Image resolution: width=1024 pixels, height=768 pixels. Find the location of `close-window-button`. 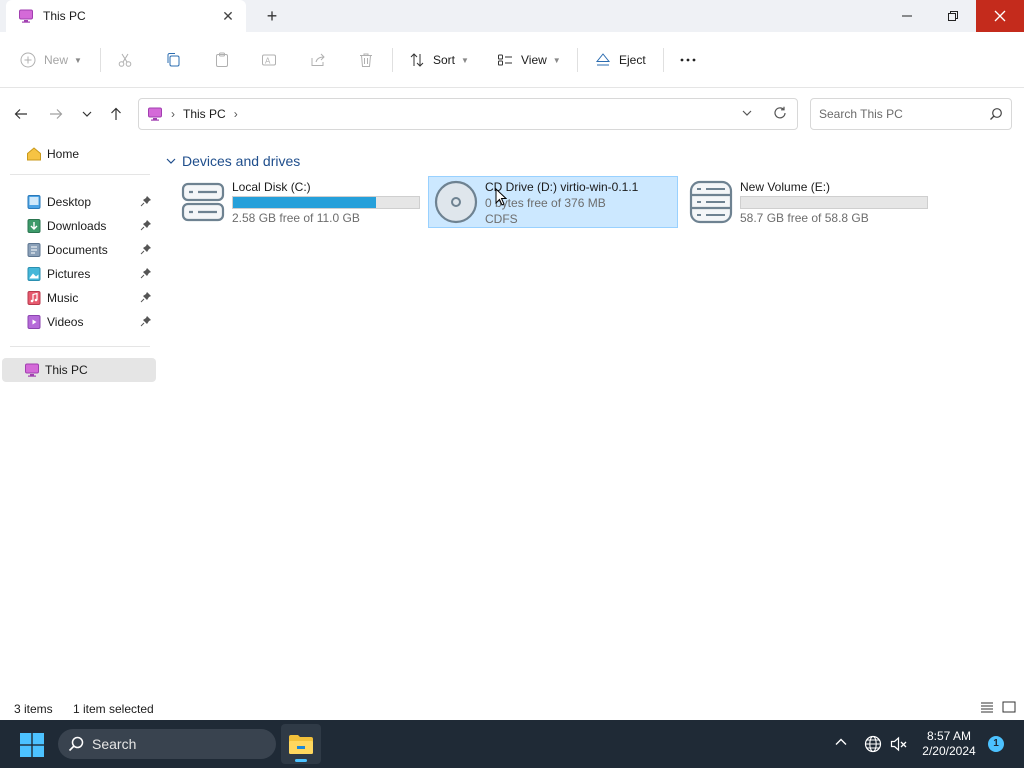

close-window-button is located at coordinates (1000, 16).